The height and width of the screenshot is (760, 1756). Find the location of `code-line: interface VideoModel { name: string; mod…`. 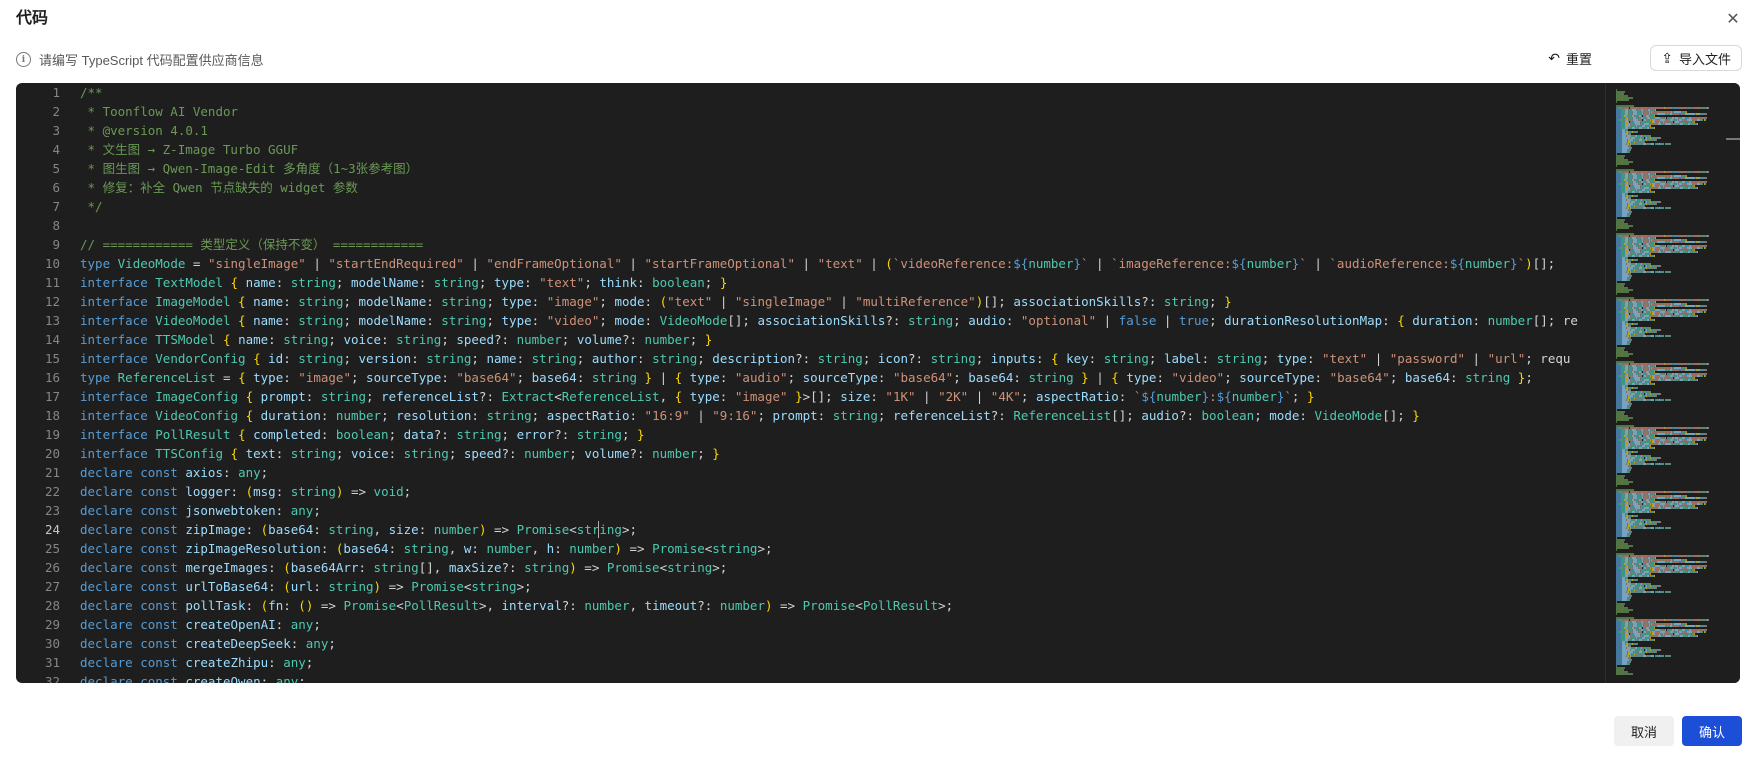

code-line: interface VideoModel { name: string; mod… is located at coordinates (850, 320).